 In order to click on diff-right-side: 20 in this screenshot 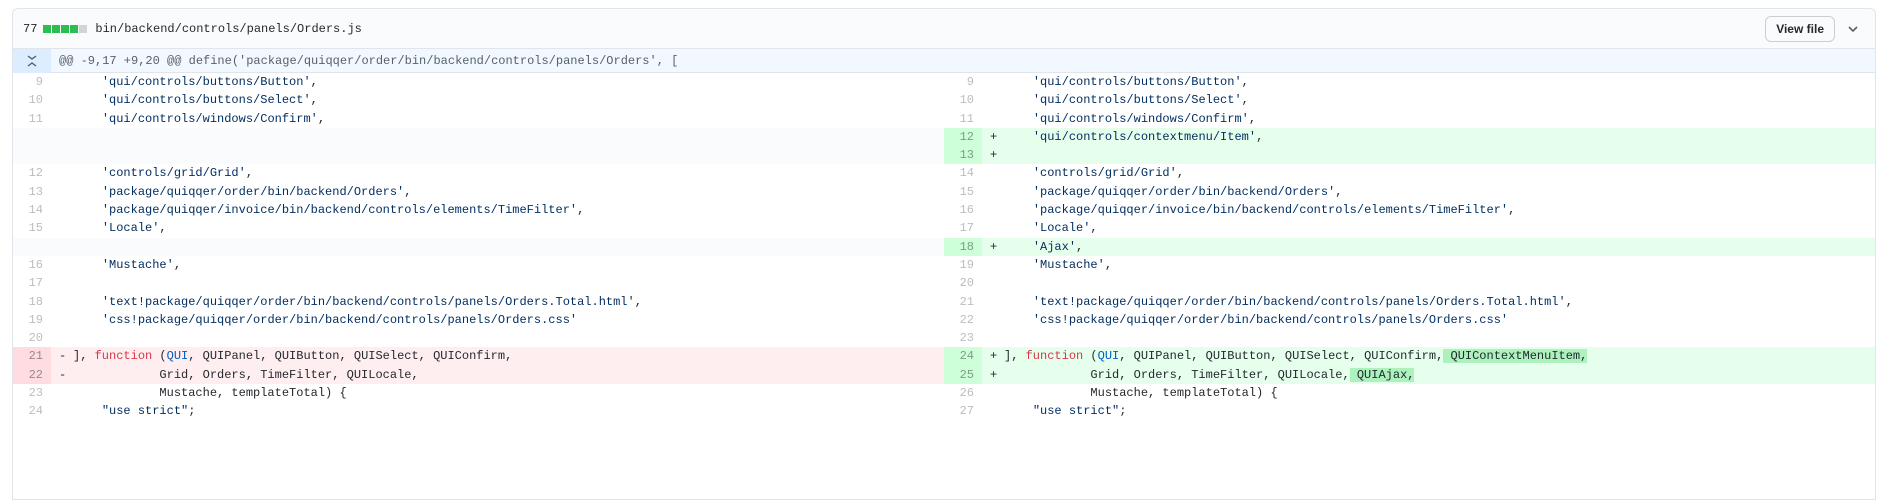, I will do `click(1409, 283)`.